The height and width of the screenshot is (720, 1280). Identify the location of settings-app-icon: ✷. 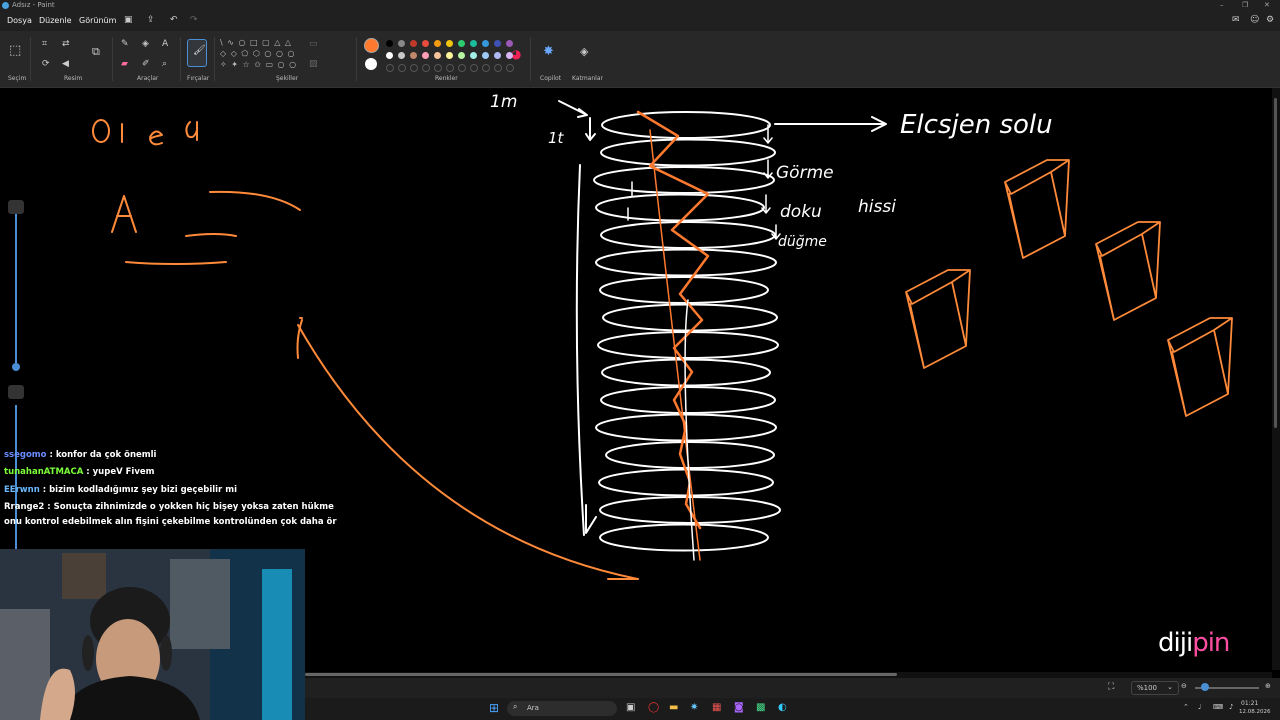
(694, 707).